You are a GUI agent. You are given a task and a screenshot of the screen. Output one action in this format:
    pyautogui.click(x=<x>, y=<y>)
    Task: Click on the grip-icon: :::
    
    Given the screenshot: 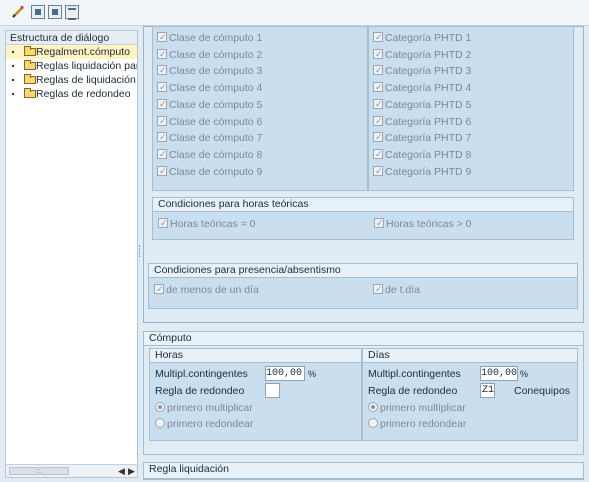 What is the action you would take?
    pyautogui.click(x=39, y=471)
    